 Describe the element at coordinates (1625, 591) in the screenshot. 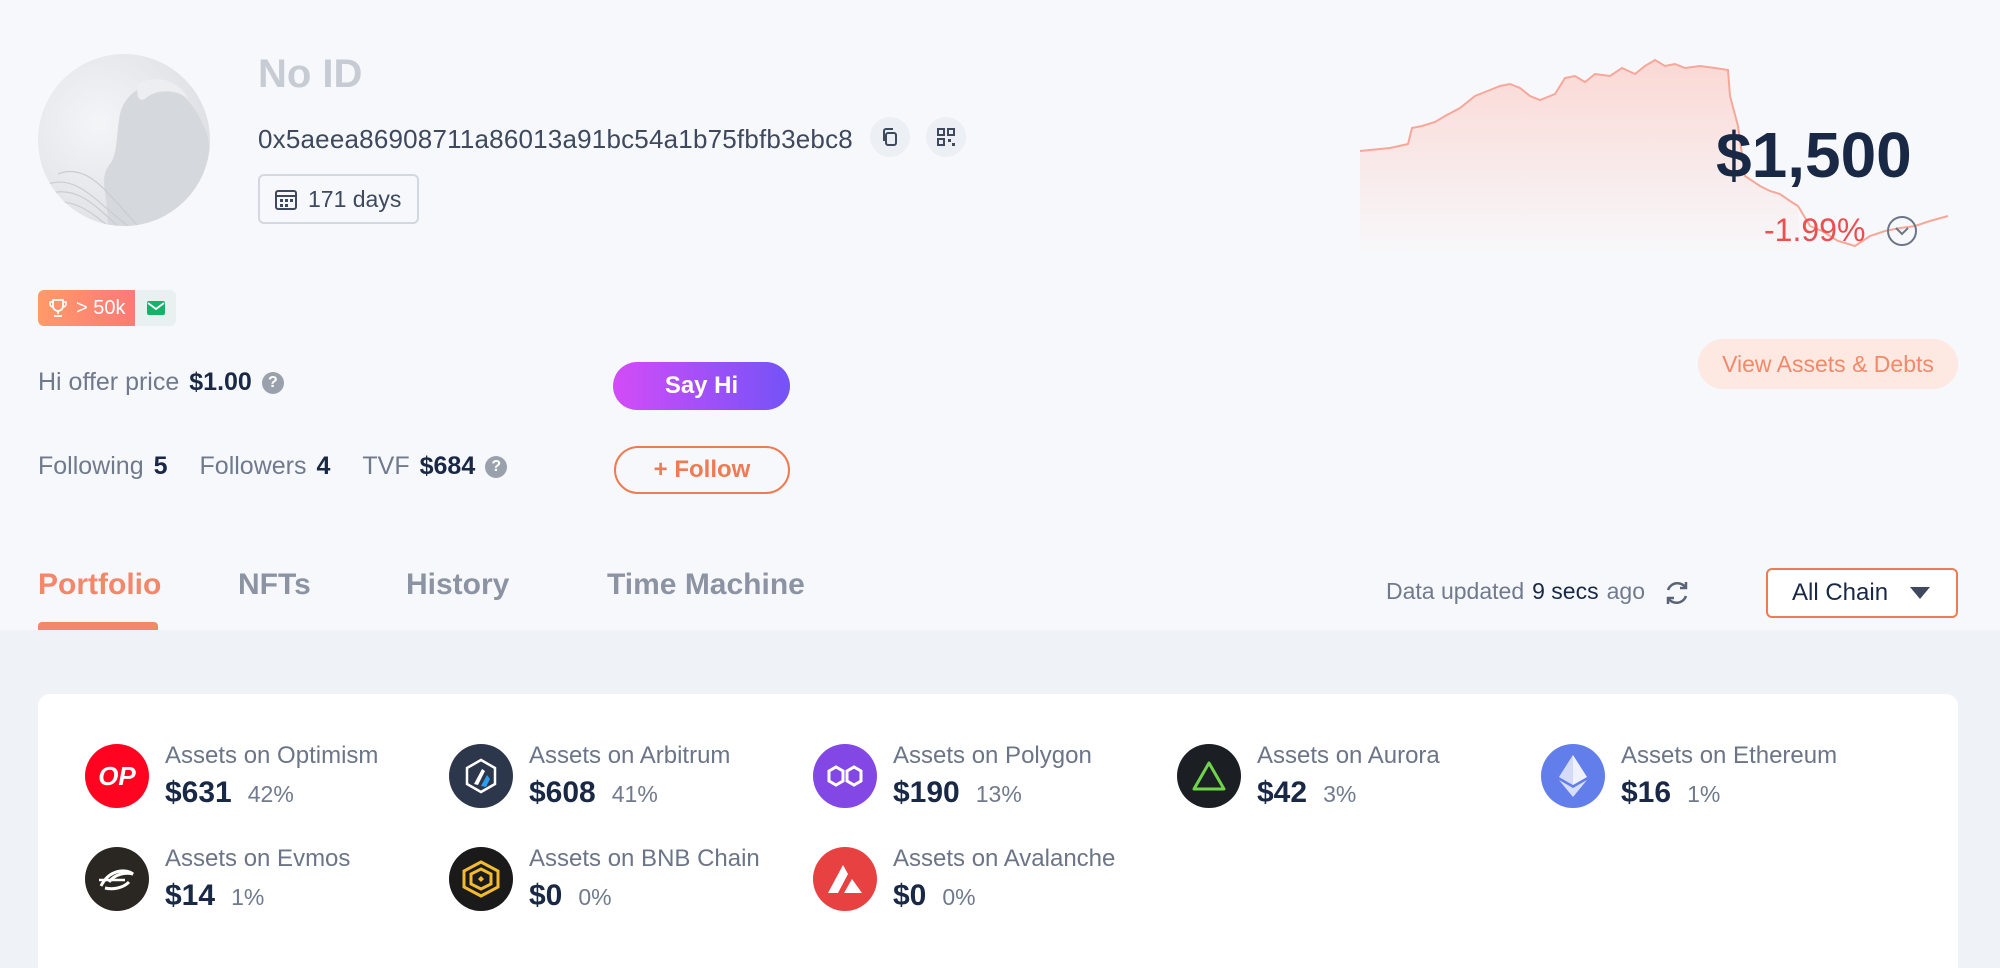

I see `updated-suffix: ago` at that location.